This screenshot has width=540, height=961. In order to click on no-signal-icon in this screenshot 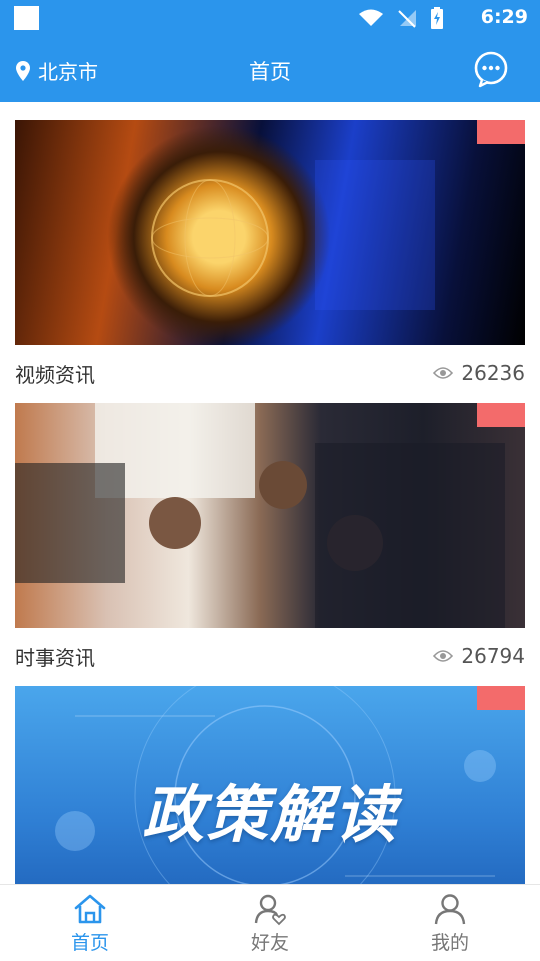, I will do `click(407, 19)`.